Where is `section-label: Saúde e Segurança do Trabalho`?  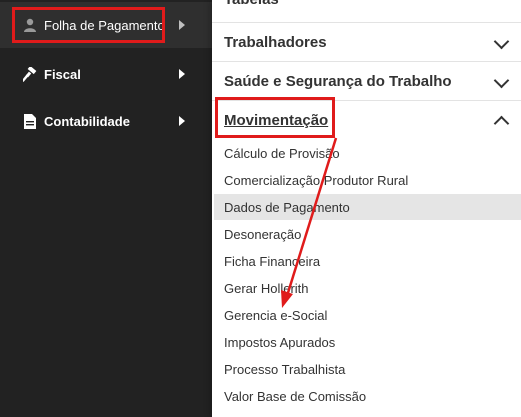
section-label: Saúde e Segurança do Trabalho is located at coordinates (338, 81).